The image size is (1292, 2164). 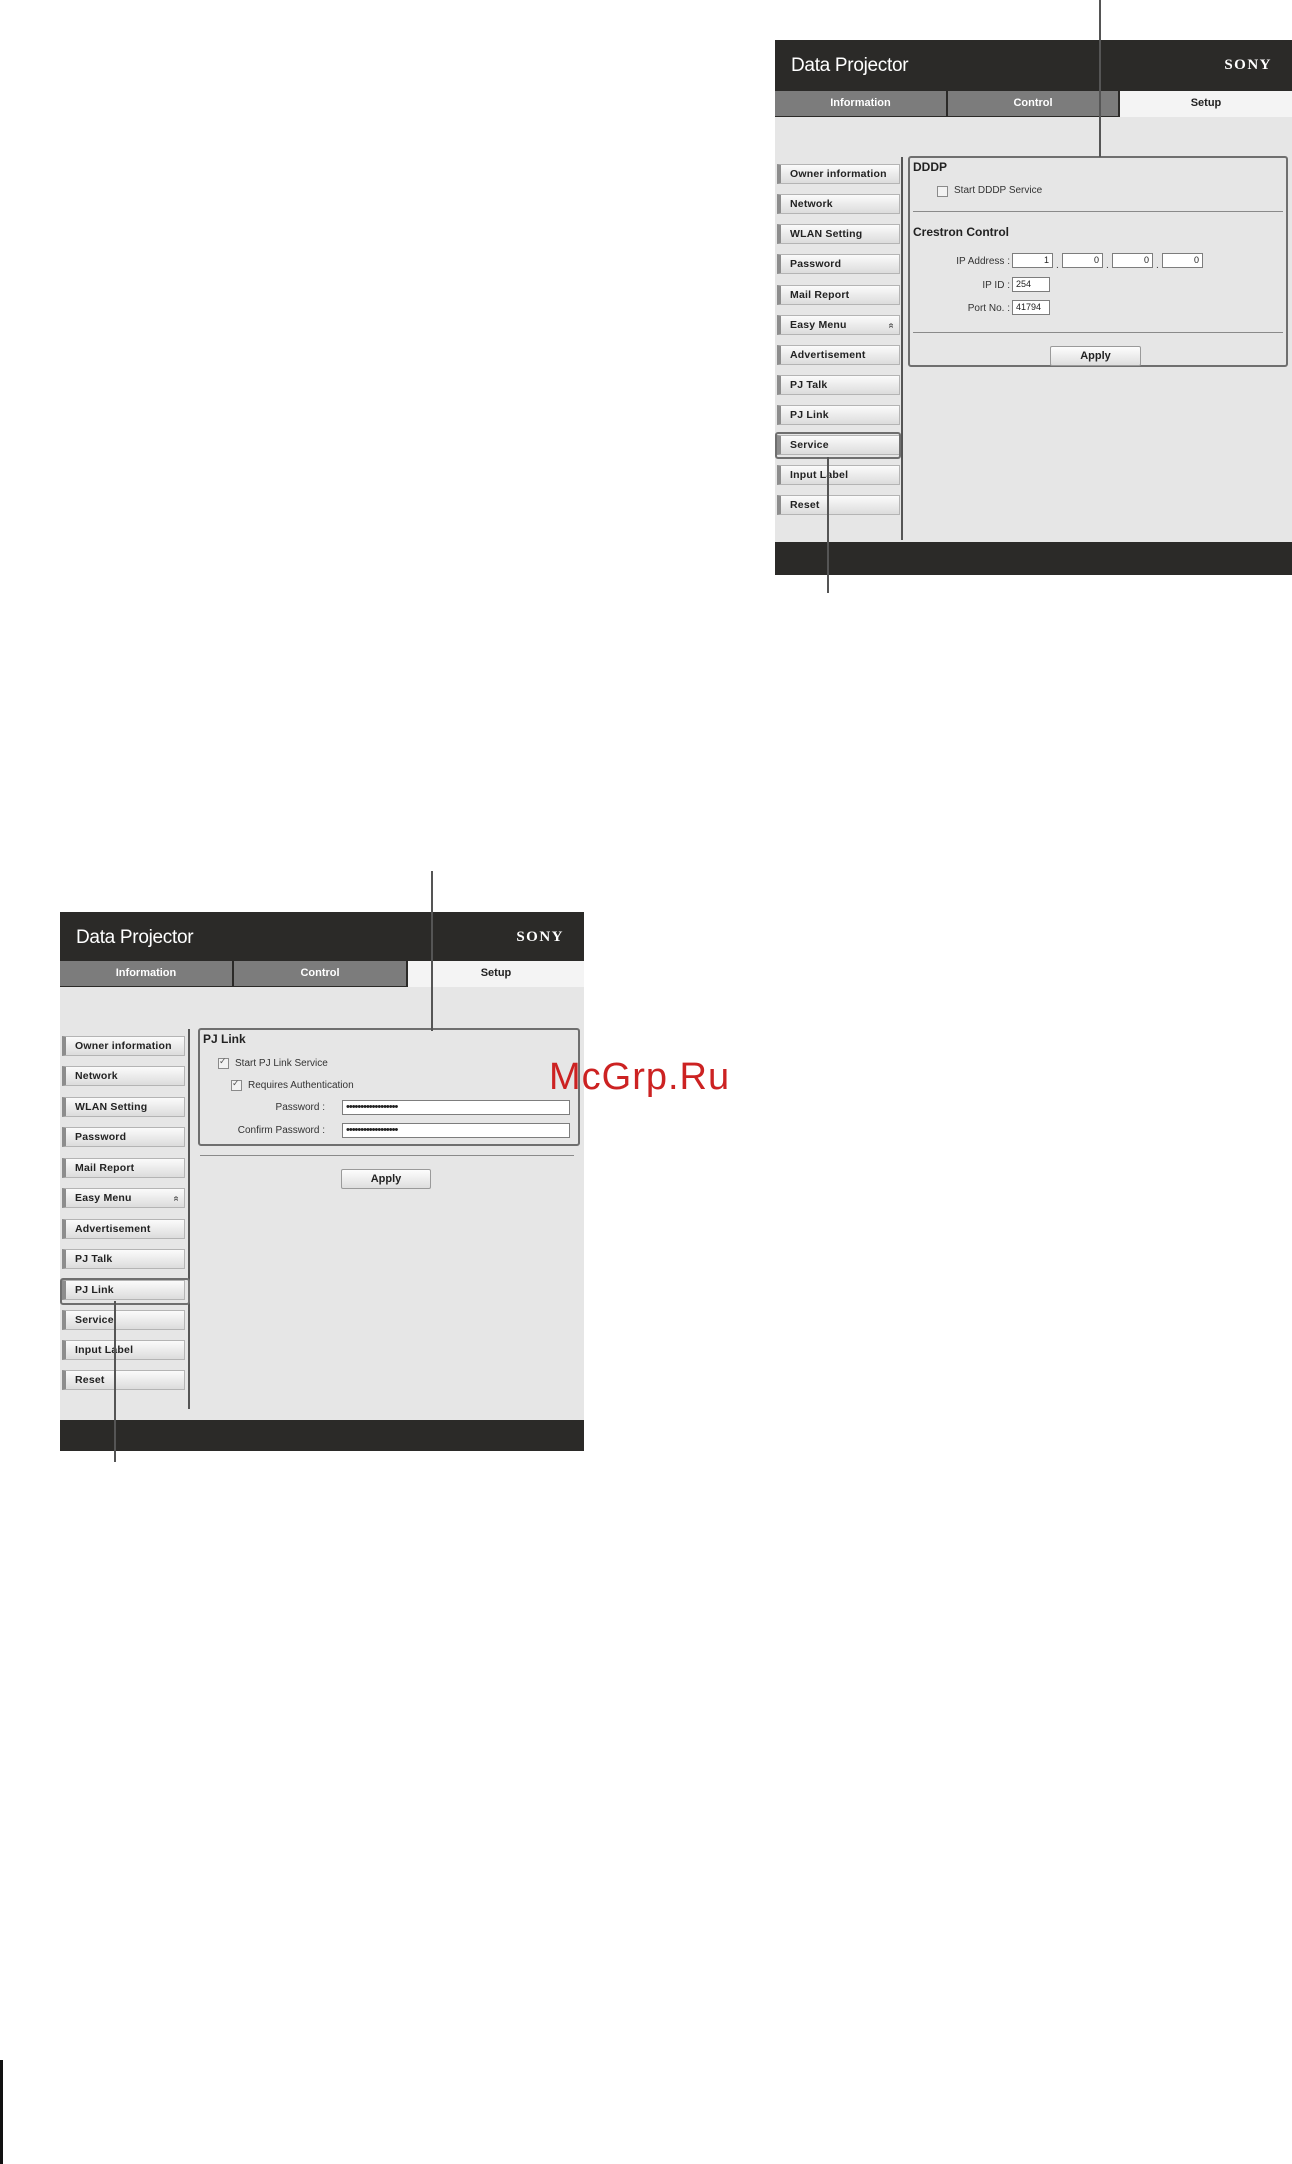 I want to click on crestron-heading: Crestron Control, so click(x=961, y=232).